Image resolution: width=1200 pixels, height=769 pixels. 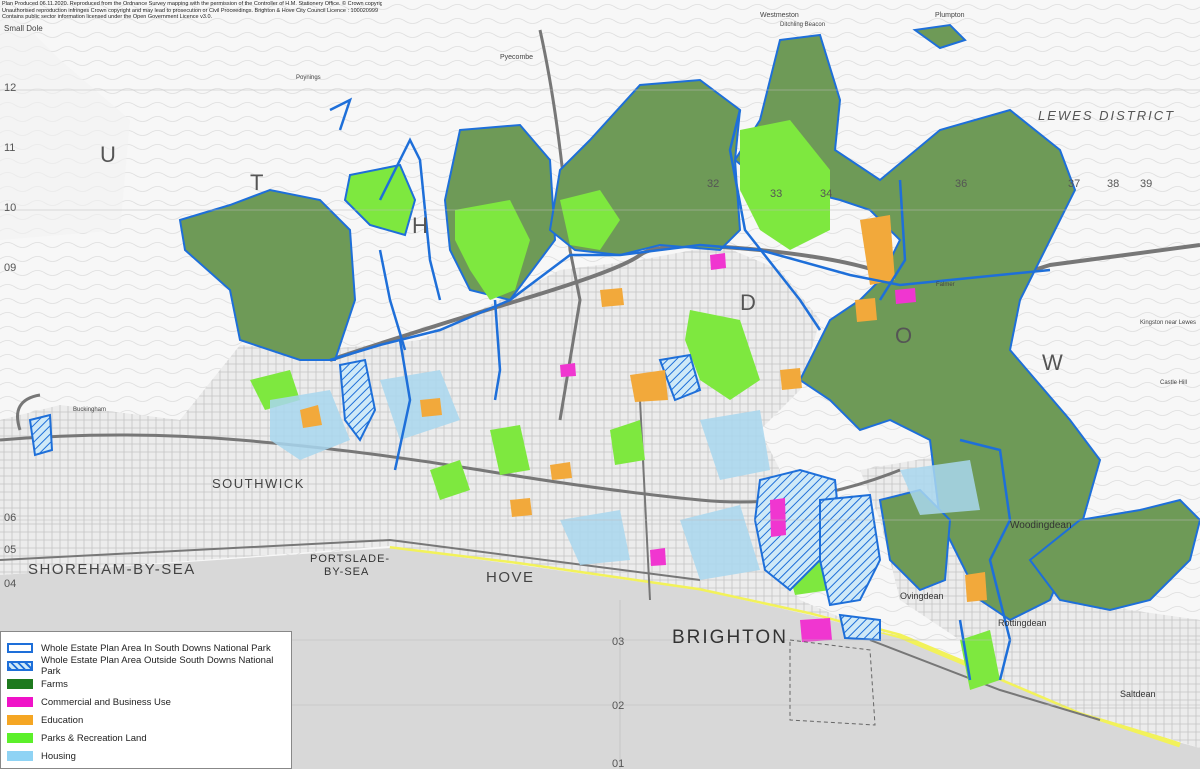 I want to click on grid-label: 06, so click(x=10, y=518).